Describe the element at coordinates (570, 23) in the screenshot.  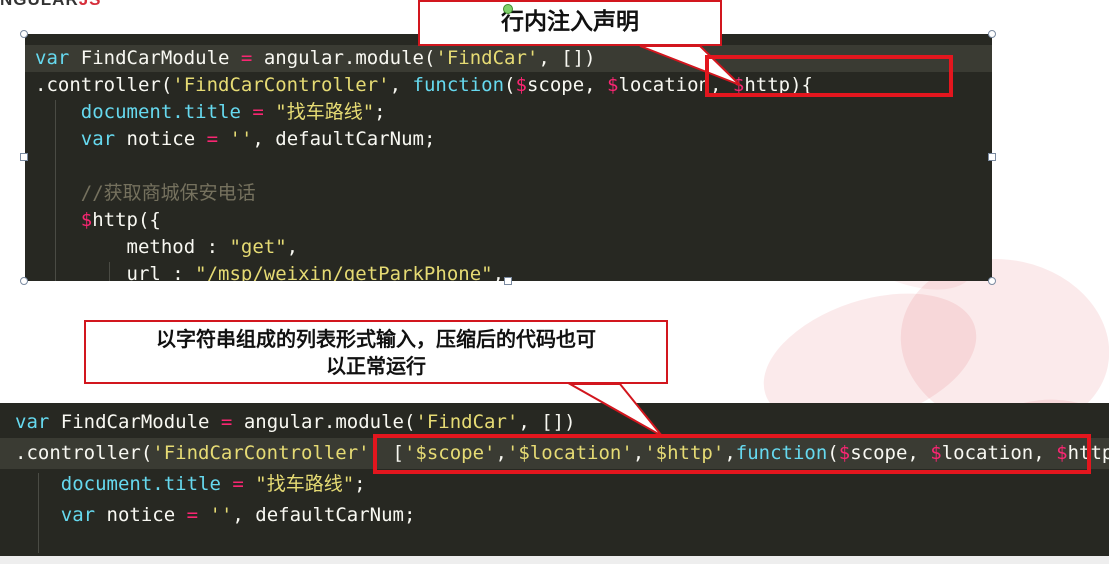
I see `callout-inline-injection: 行内注入声明` at that location.